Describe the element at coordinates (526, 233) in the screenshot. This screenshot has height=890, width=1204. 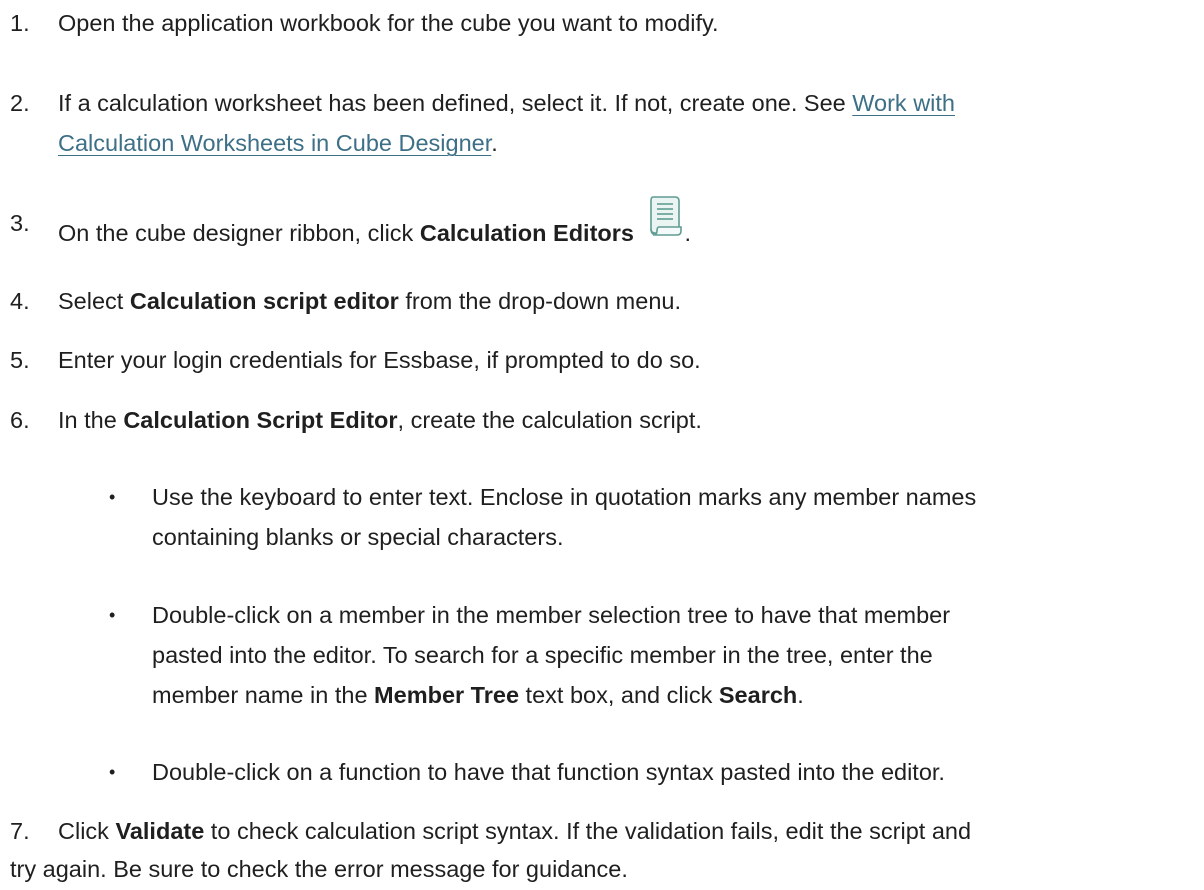
I see `calculation-editors-label: Calculation Editors` at that location.